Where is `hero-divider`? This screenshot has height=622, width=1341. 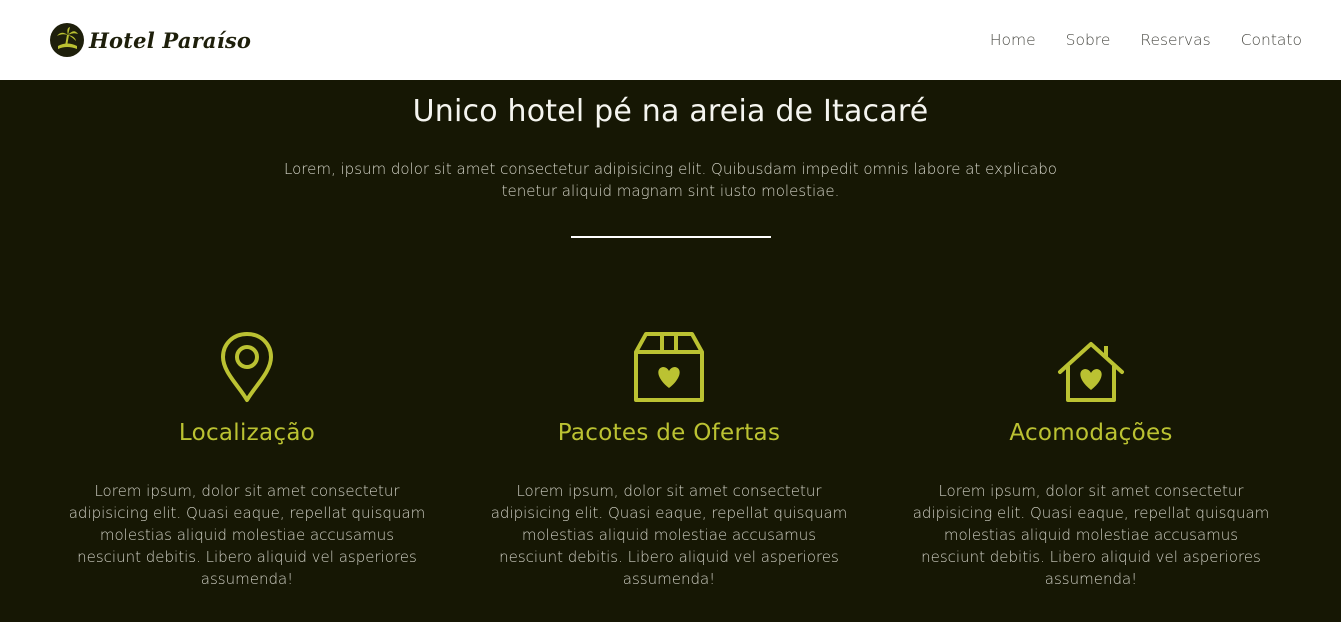
hero-divider is located at coordinates (670, 237).